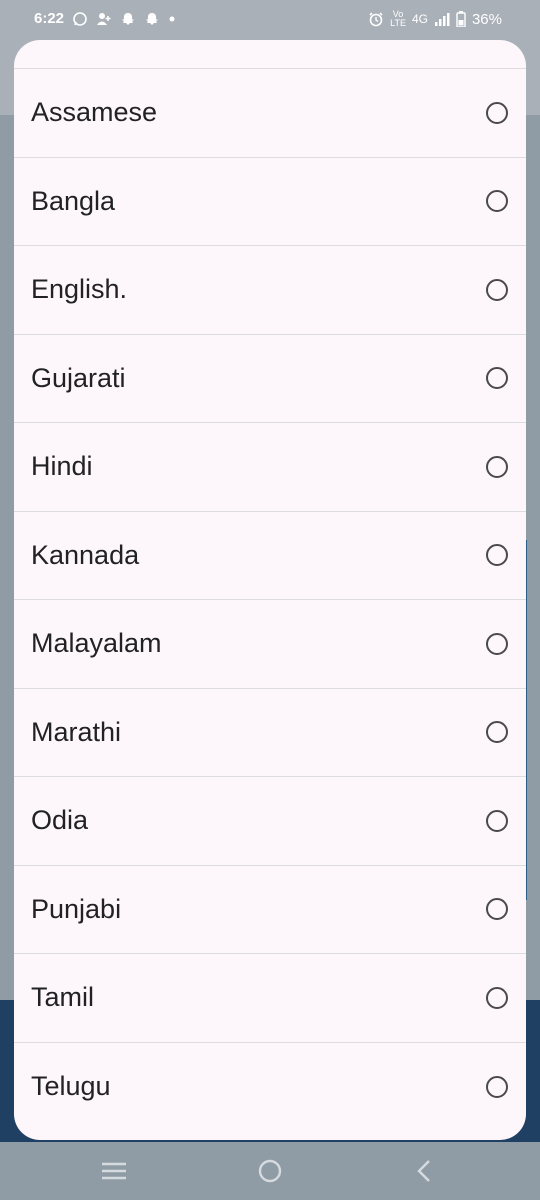 The height and width of the screenshot is (1200, 540). Describe the element at coordinates (94, 112) in the screenshot. I see `language-label: Assamese` at that location.